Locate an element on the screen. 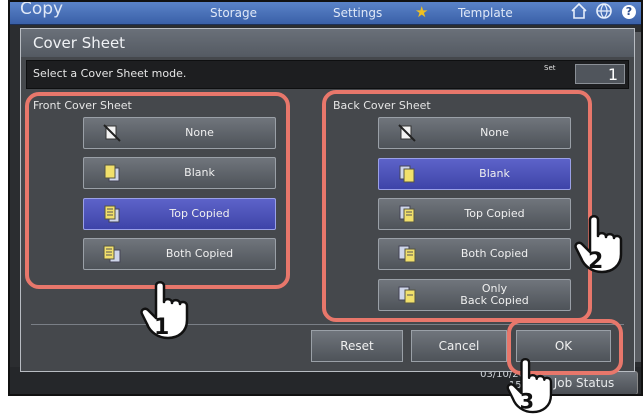 The image size is (643, 414). step-number-3: 3 is located at coordinates (527, 401).